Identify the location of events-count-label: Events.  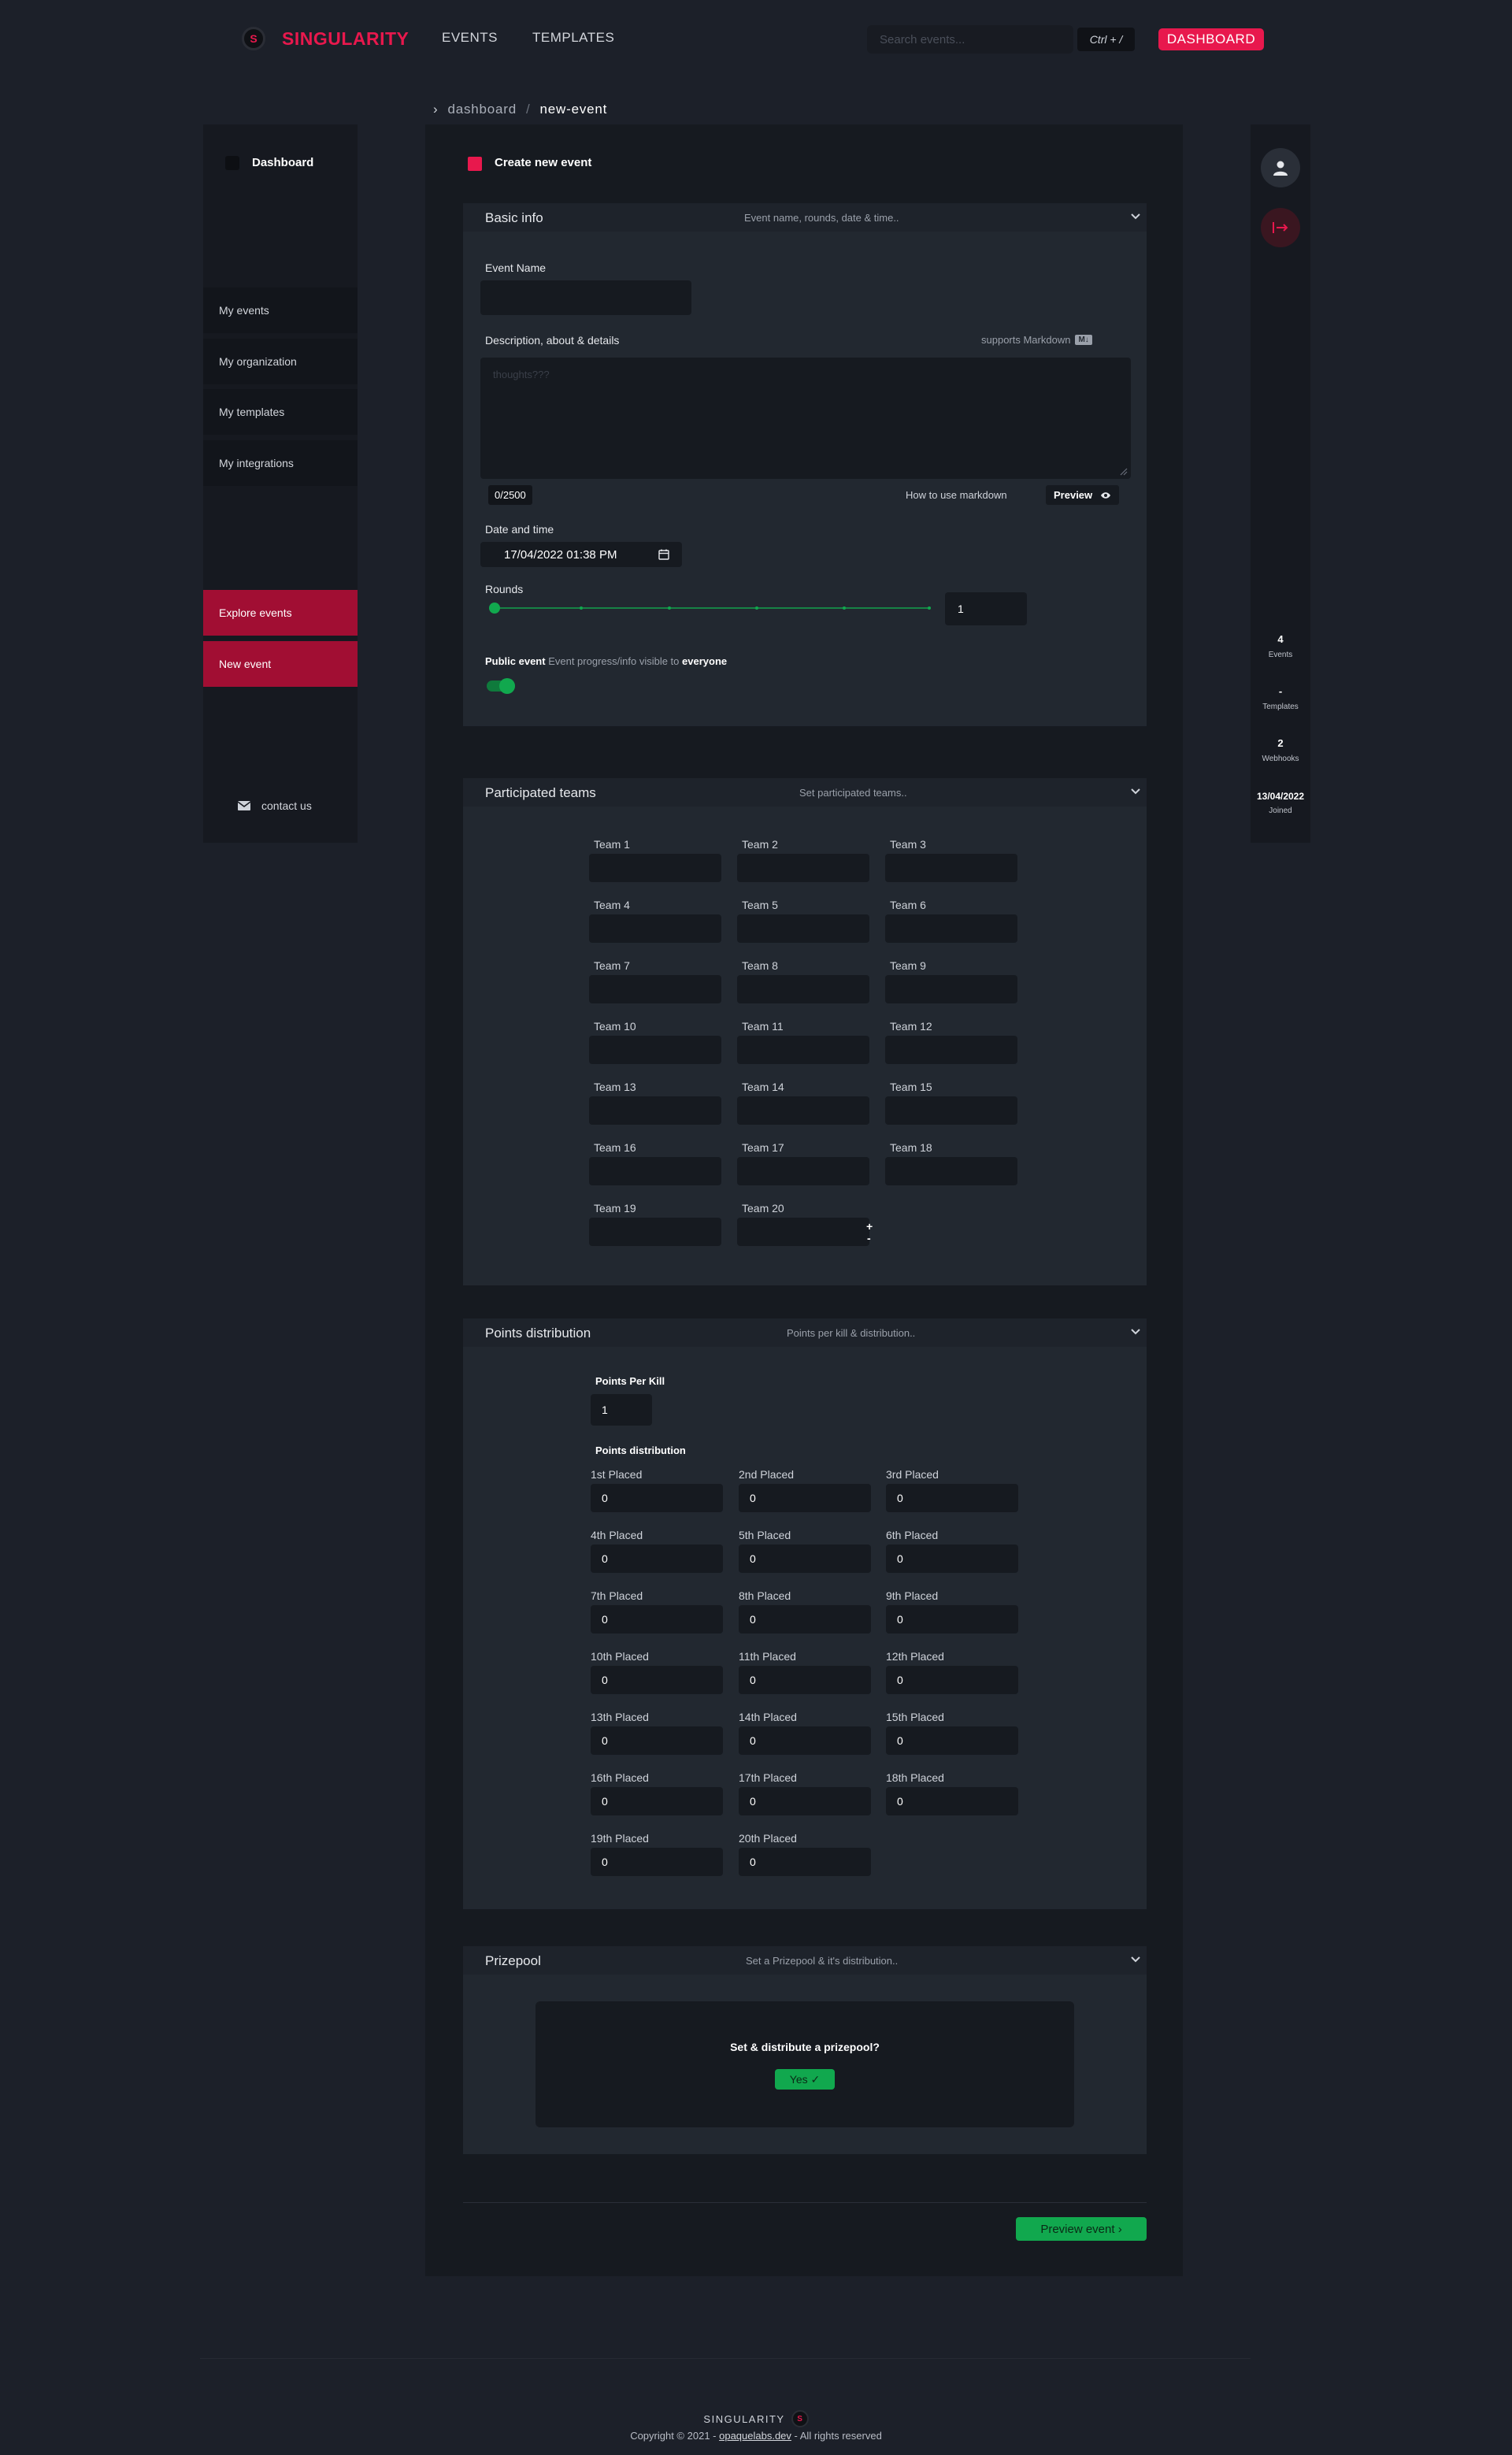
(1280, 655).